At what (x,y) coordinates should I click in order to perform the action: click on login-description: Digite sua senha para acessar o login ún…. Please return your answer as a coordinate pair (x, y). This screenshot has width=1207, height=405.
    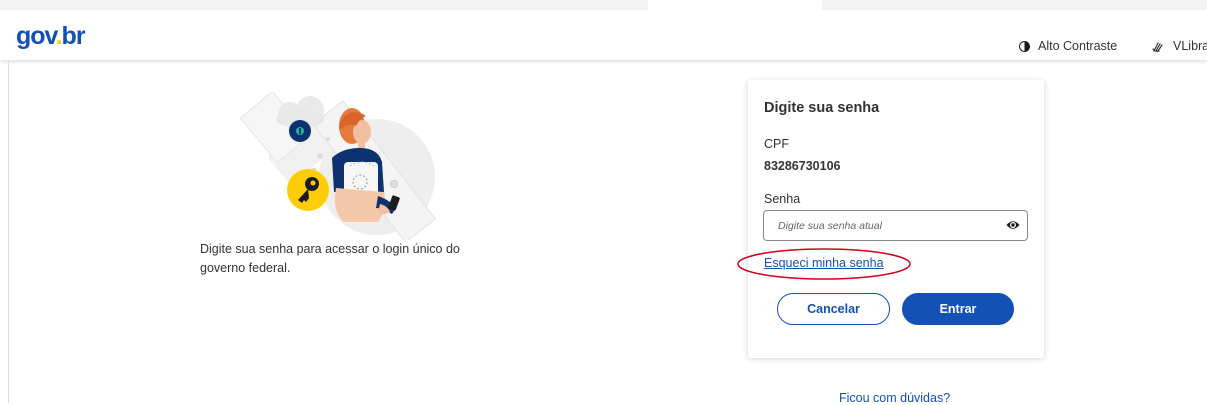
    Looking at the image, I should click on (330, 258).